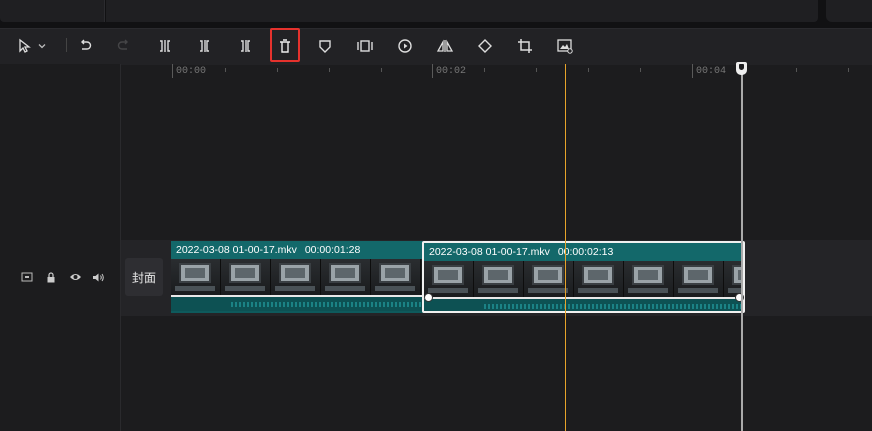  I want to click on redo-button, so click(124, 46).